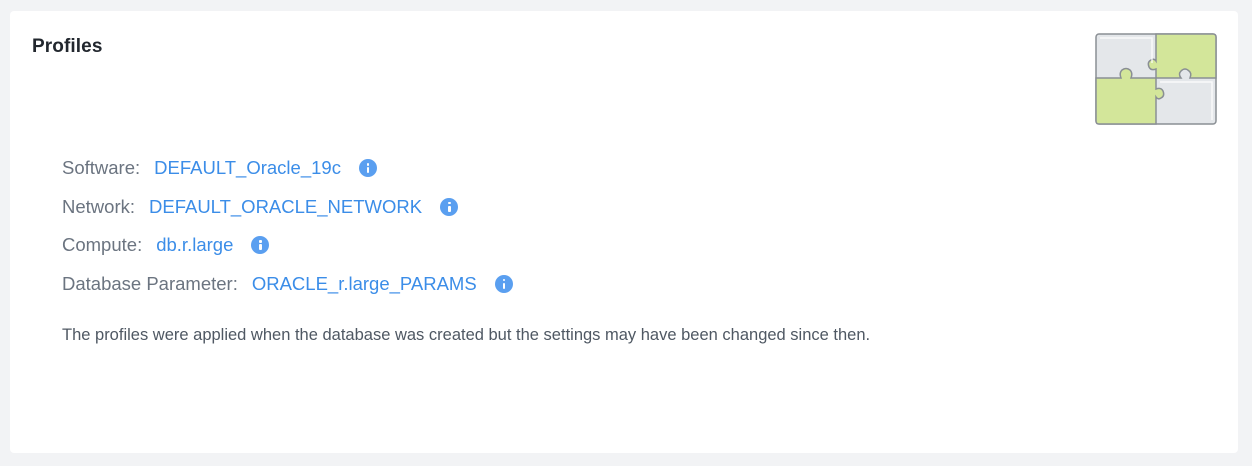 The height and width of the screenshot is (466, 1252). I want to click on software-profile-link: DEFAULT_Oracle_19c, so click(247, 168).